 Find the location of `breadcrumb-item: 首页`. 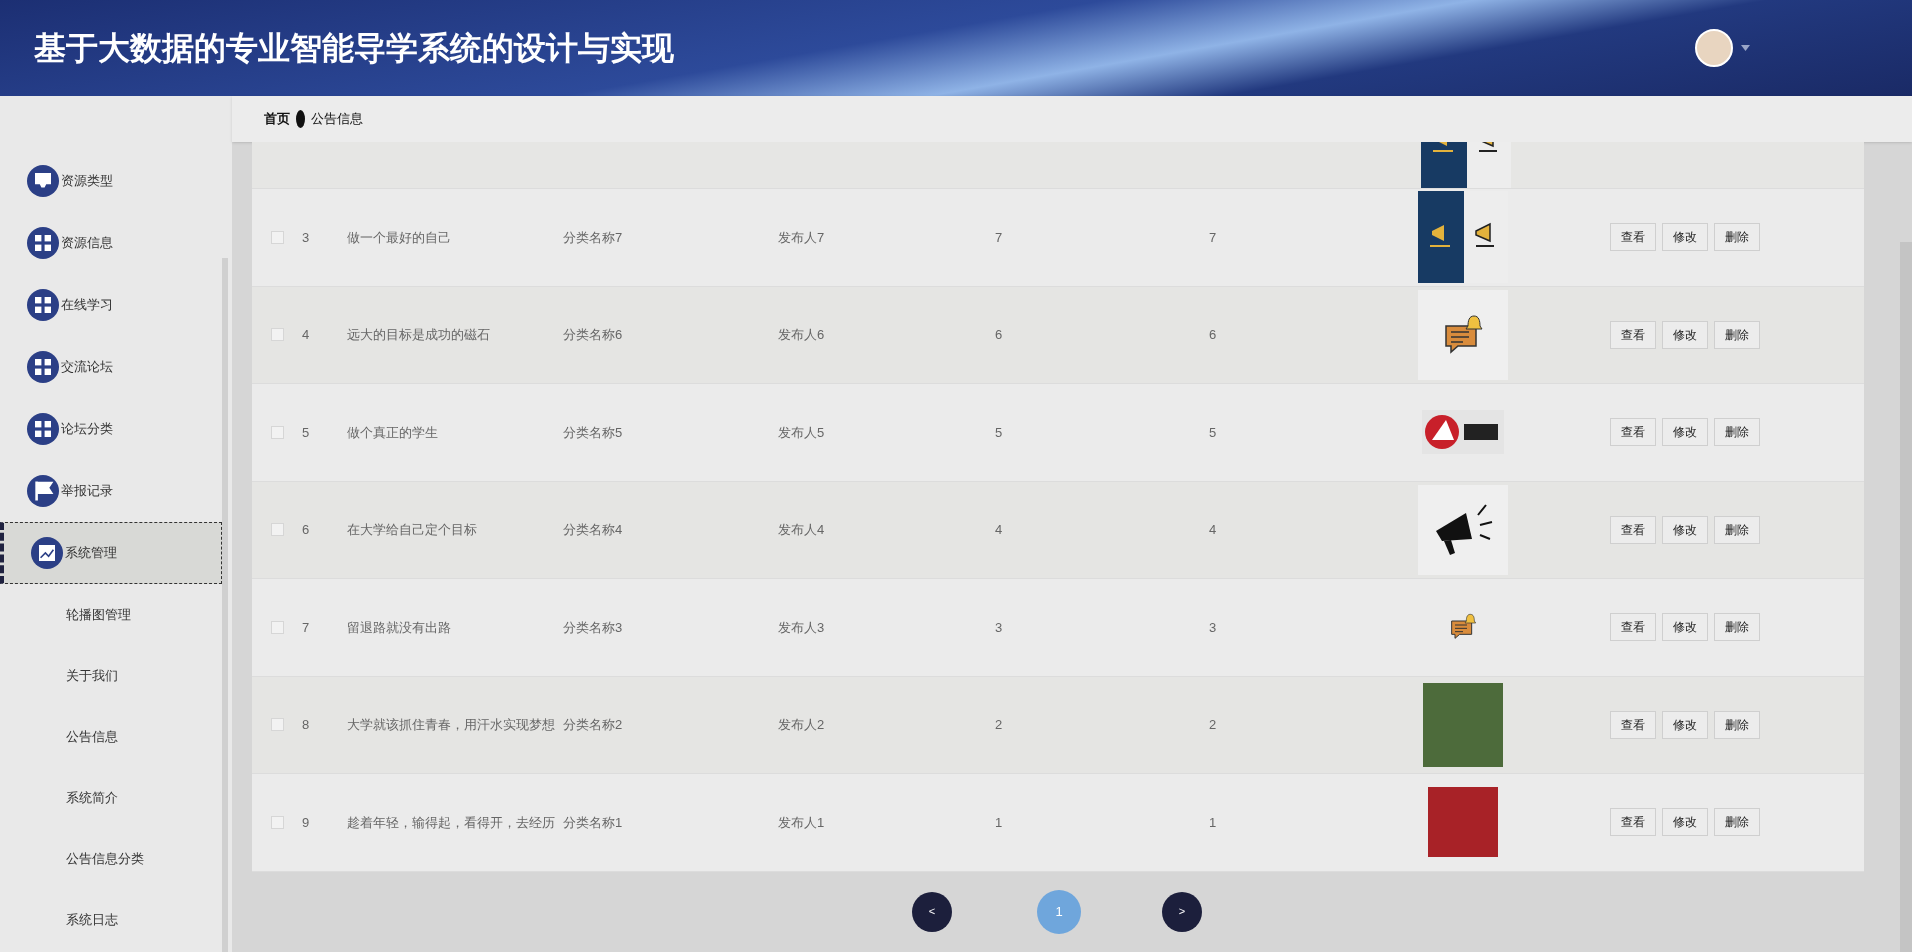

breadcrumb-item: 首页 is located at coordinates (277, 119).